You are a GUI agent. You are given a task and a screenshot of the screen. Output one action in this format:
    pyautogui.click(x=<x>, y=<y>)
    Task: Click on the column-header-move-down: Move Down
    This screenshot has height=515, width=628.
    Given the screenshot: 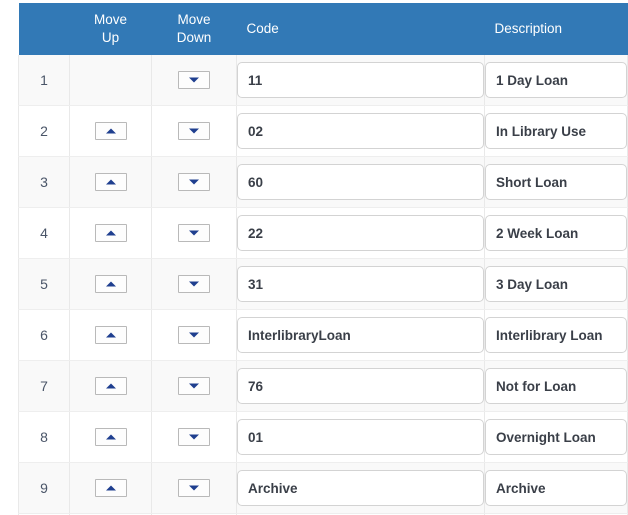 What is the action you would take?
    pyautogui.click(x=194, y=29)
    